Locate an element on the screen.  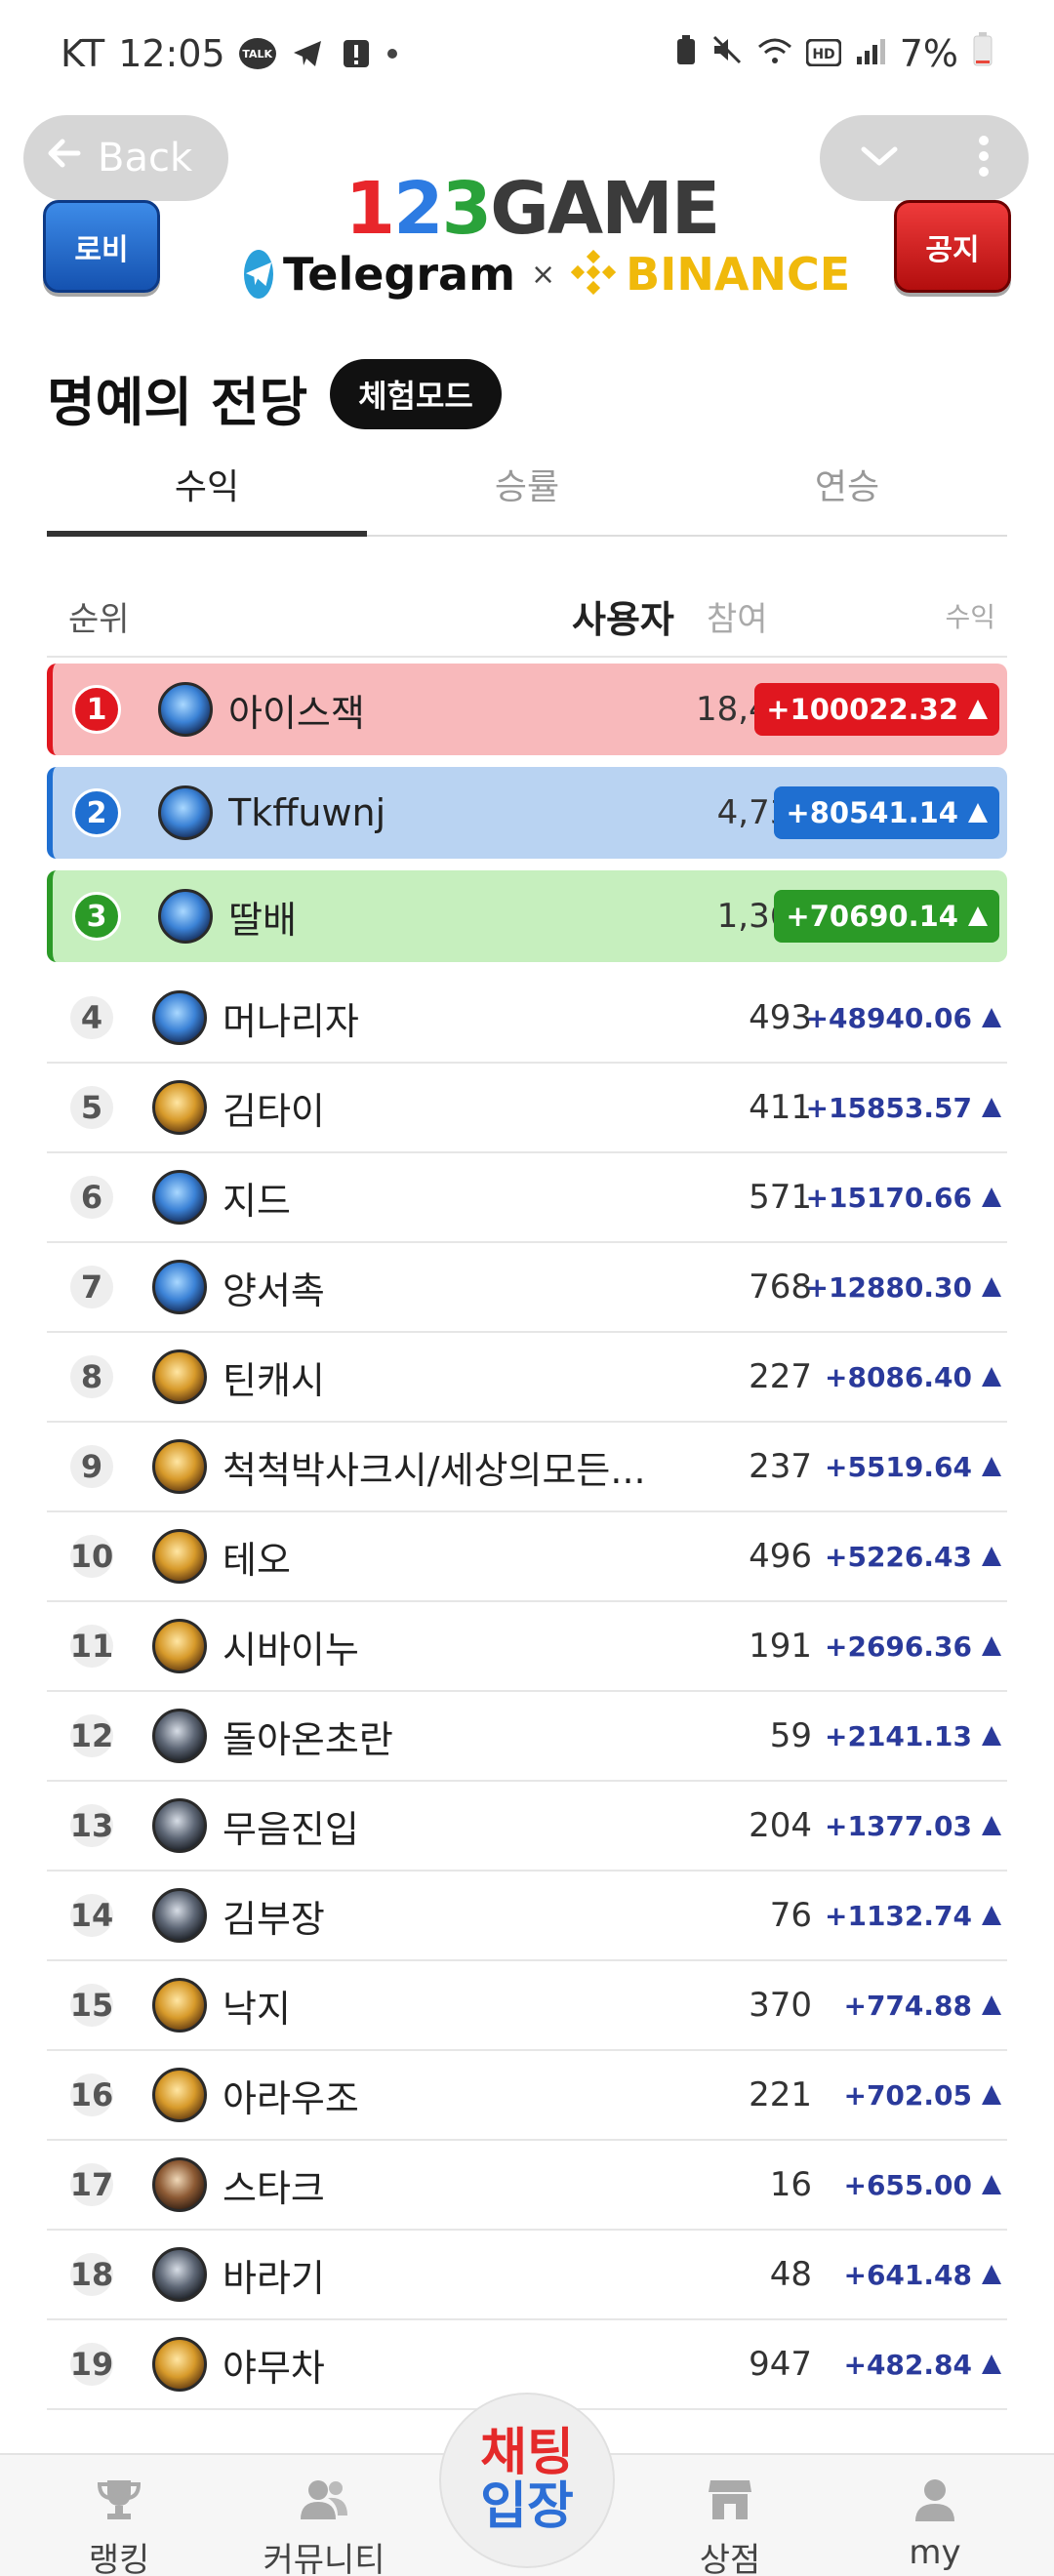
user-name: 지드 is located at coordinates (257, 1201).